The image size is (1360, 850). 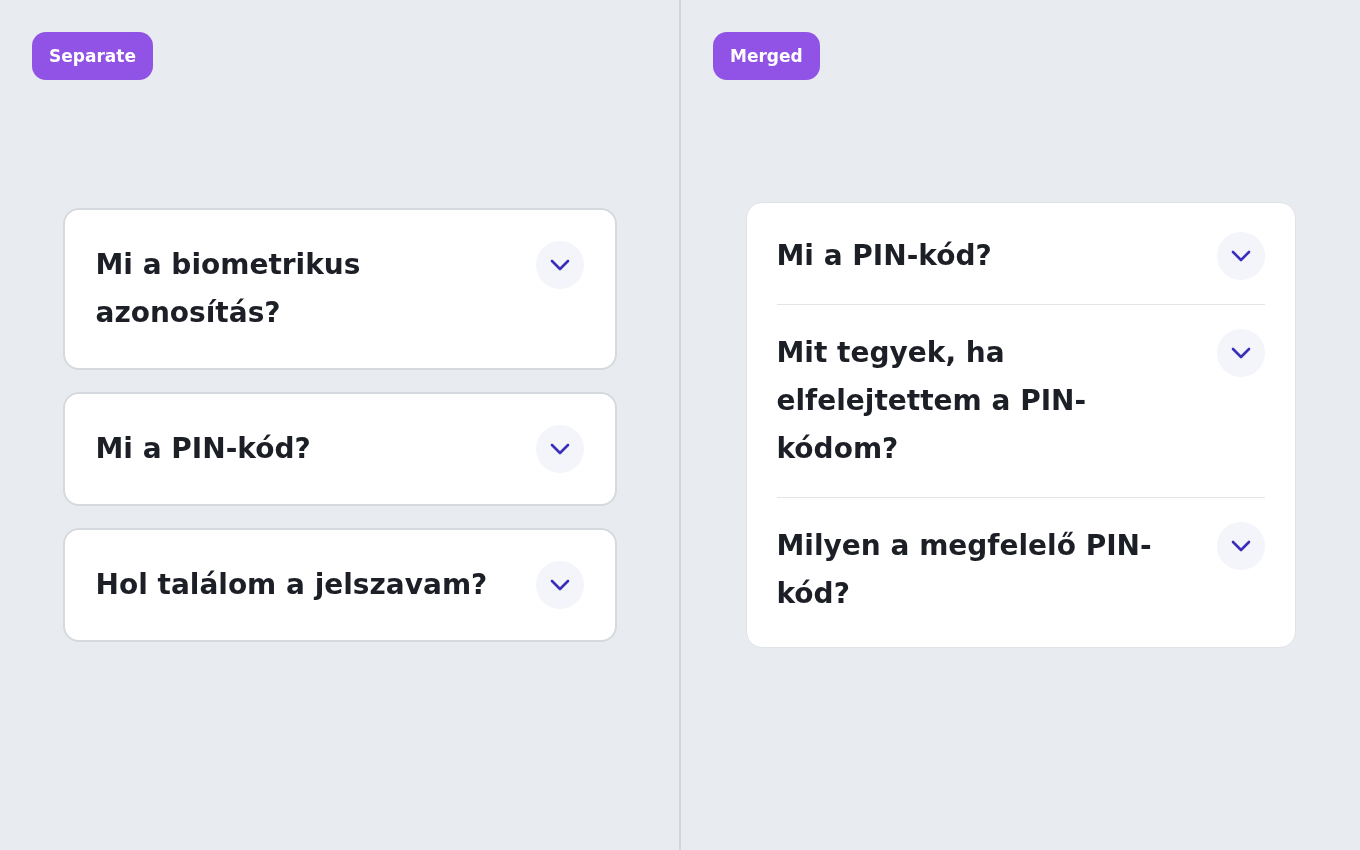 What do you see at coordinates (766, 56) in the screenshot?
I see `label-badge: Merged` at bounding box center [766, 56].